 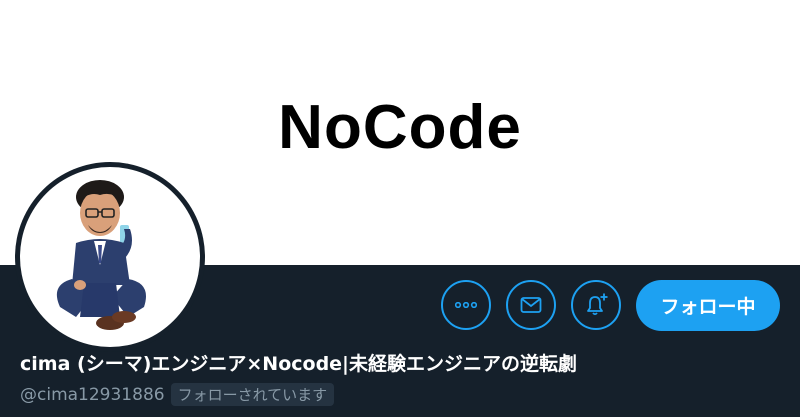 I want to click on avatar, so click(x=110, y=257).